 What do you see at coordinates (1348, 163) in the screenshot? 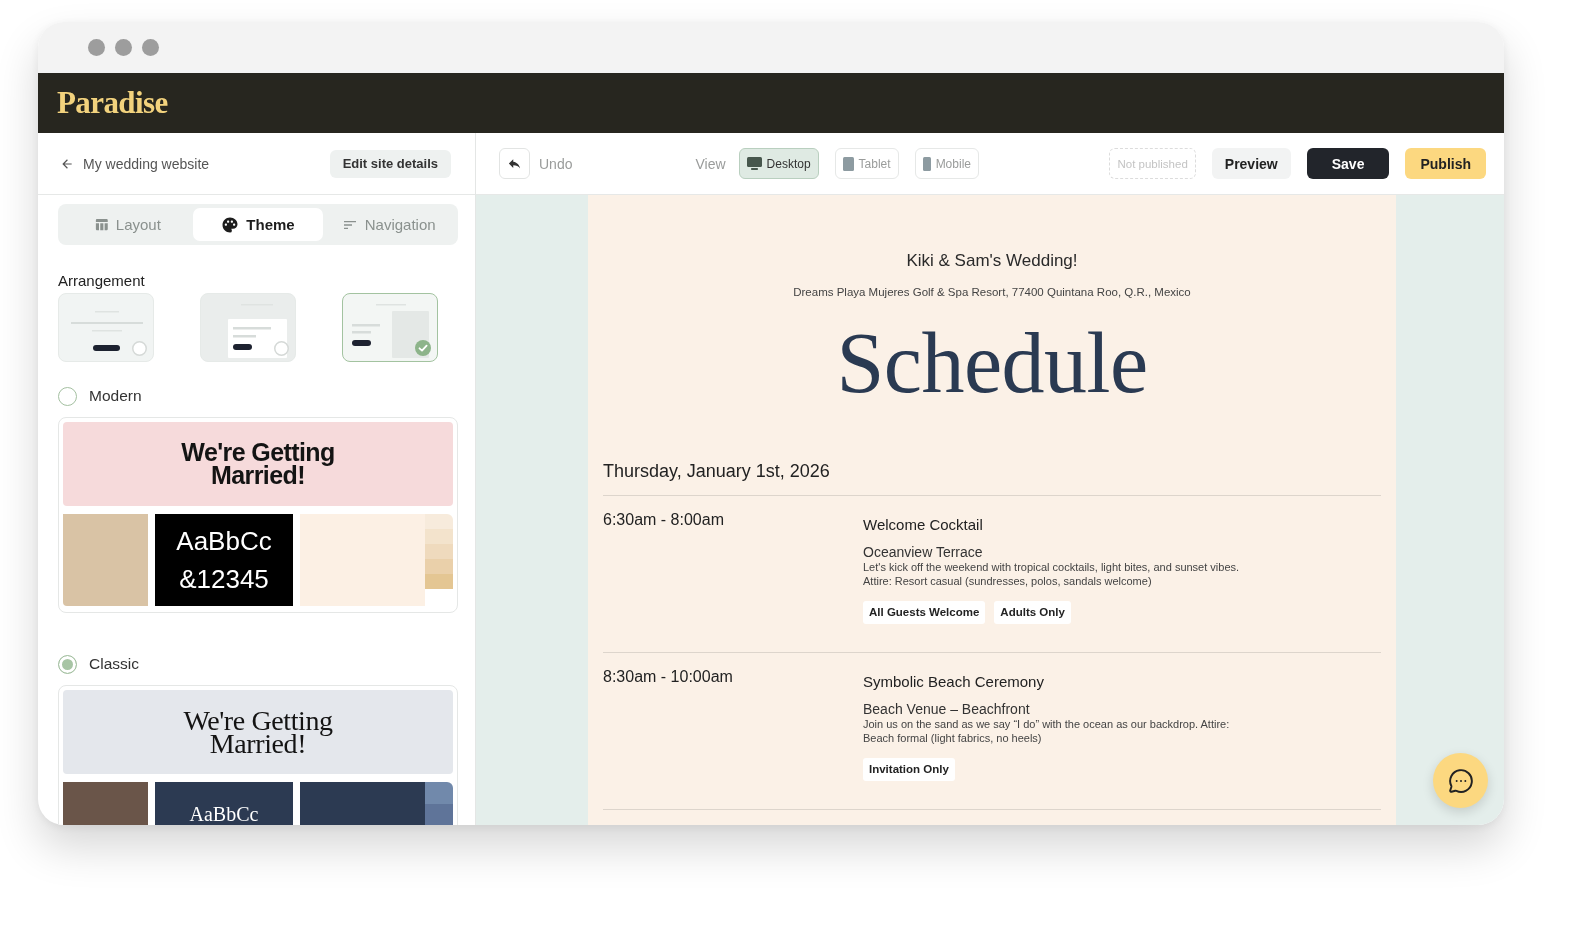
I see `save-button: Save` at bounding box center [1348, 163].